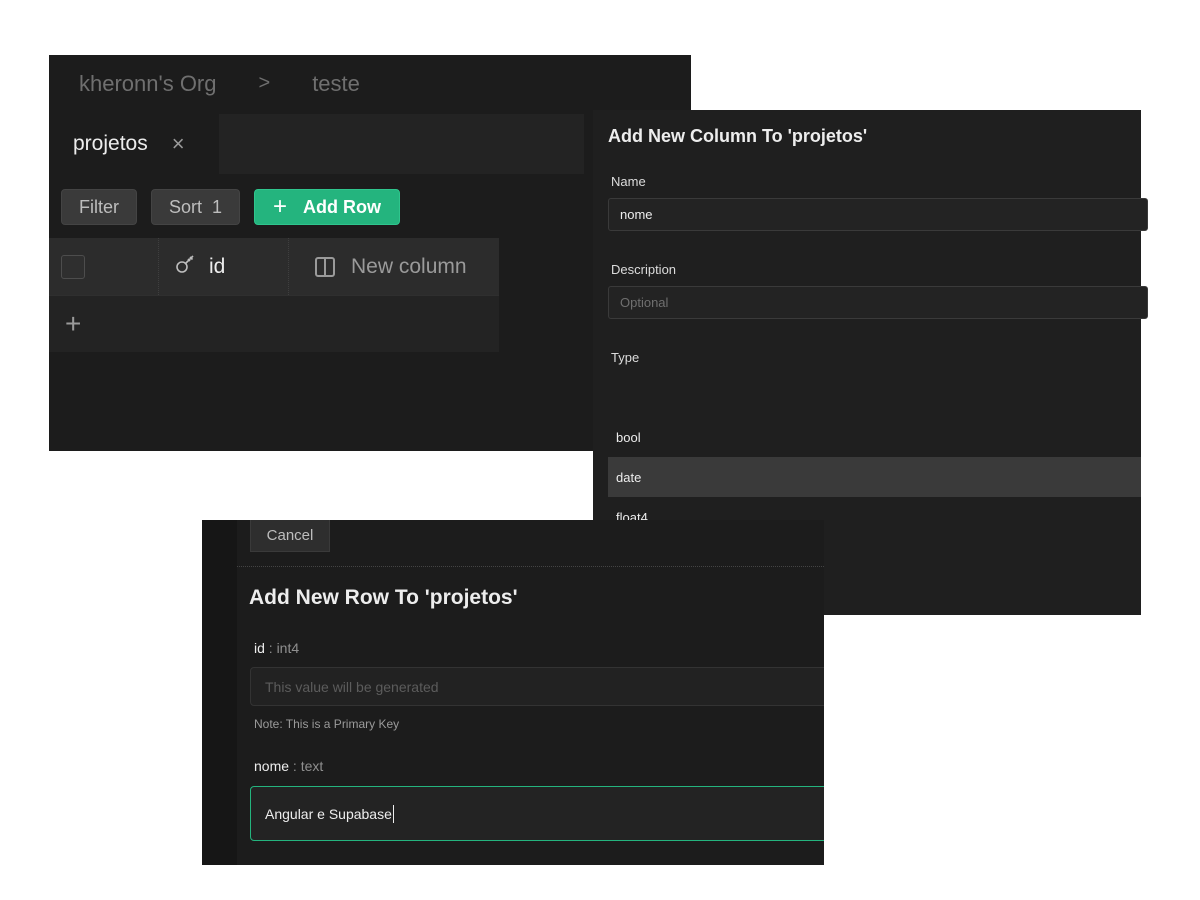 Image resolution: width=1200 pixels, height=900 pixels. Describe the element at coordinates (537, 686) in the screenshot. I see `id-input: This value will be generated` at that location.